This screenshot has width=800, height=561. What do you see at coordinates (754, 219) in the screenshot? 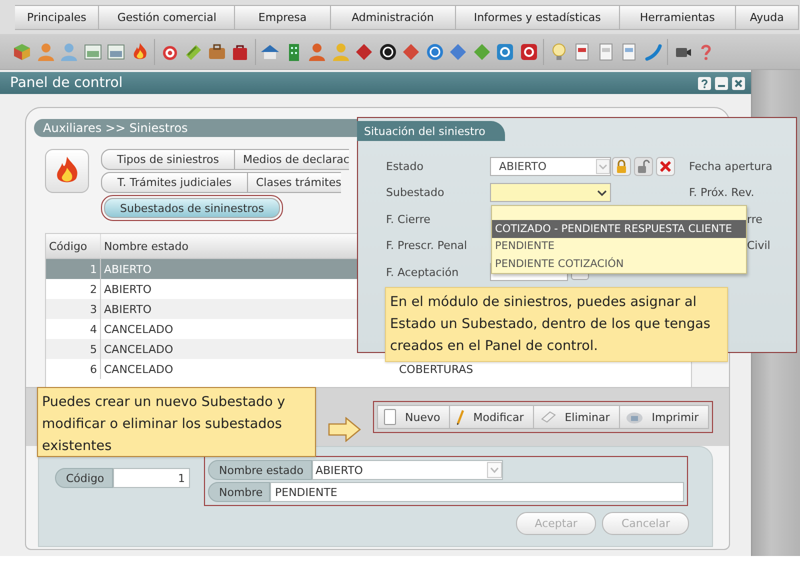
I see `field-label: rre` at bounding box center [754, 219].